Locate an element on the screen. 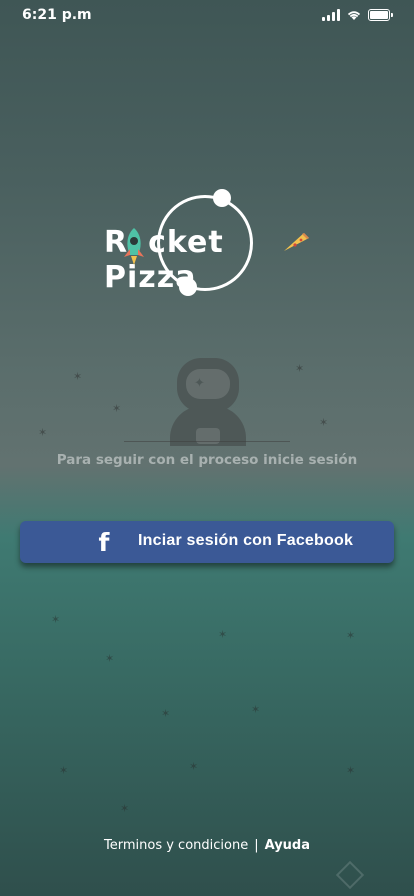 Image resolution: width=414 pixels, height=896 pixels. status-icons is located at coordinates (357, 15).